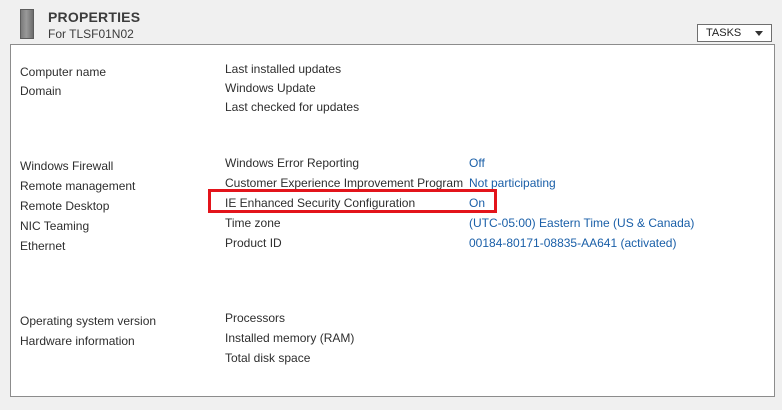 This screenshot has width=782, height=410. Describe the element at coordinates (27, 24) in the screenshot. I see `server-icon` at that location.